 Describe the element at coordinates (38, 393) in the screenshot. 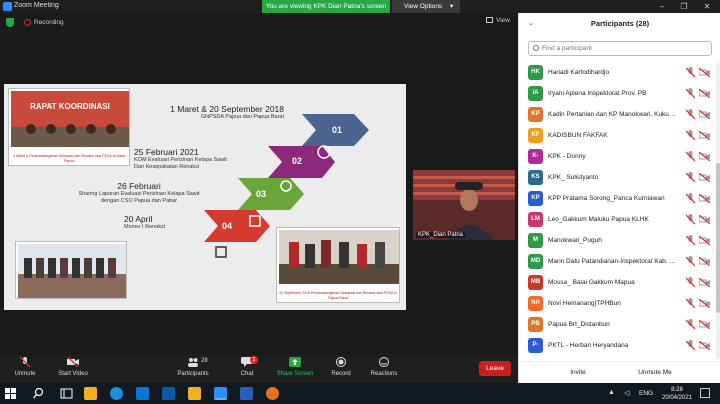

I see `search-icon` at that location.